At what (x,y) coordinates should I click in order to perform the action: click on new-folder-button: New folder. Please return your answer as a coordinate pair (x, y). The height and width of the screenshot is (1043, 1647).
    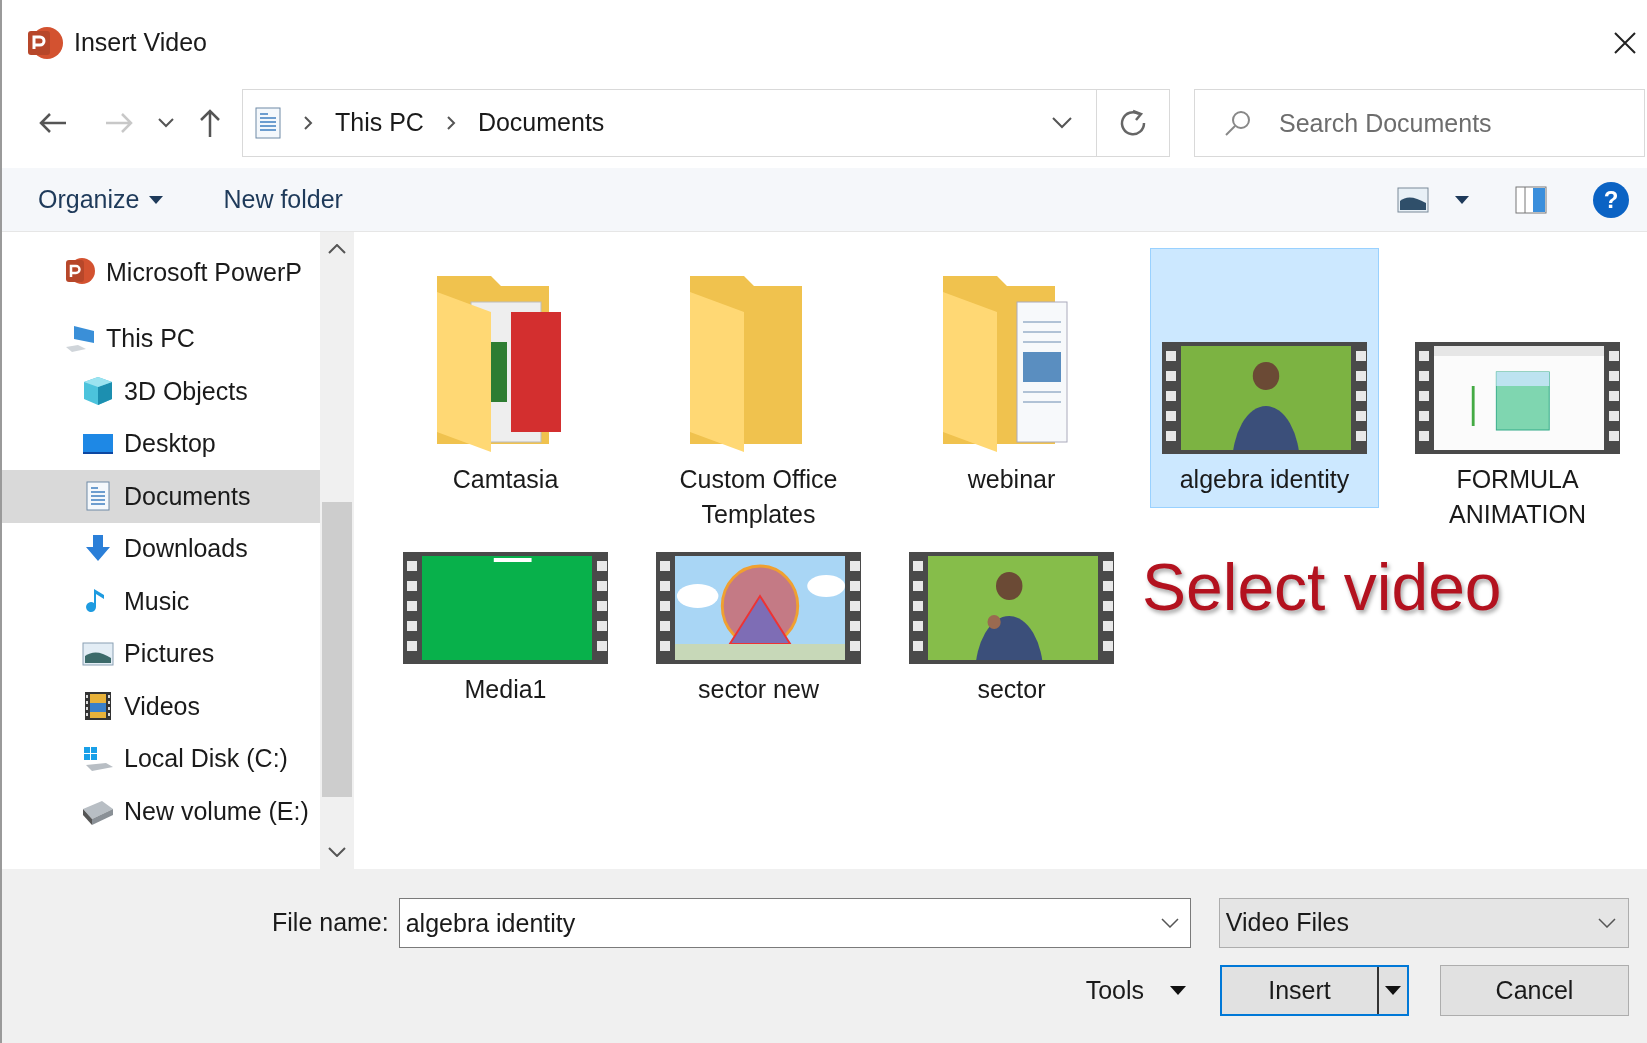
    Looking at the image, I should click on (283, 199).